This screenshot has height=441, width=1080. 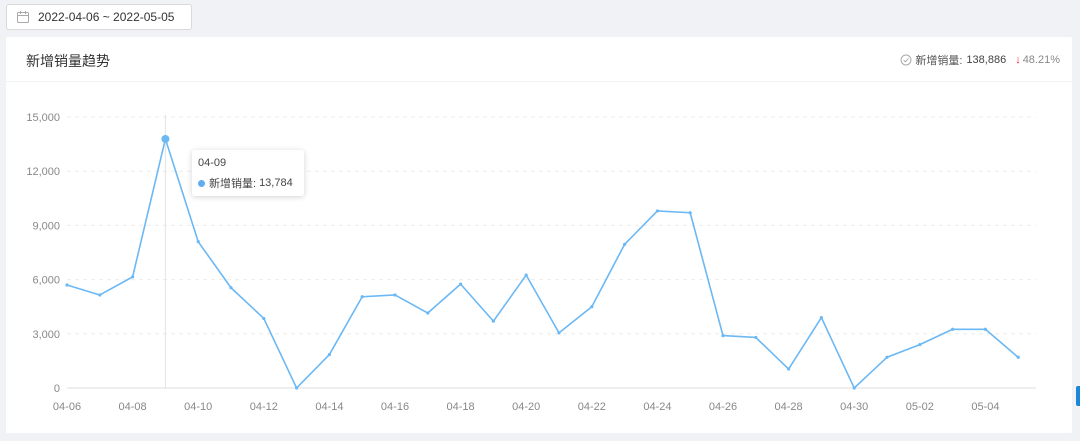 I want to click on date-range-picker: 2022-04-06 ~ 2022-05-05, so click(x=99, y=17).